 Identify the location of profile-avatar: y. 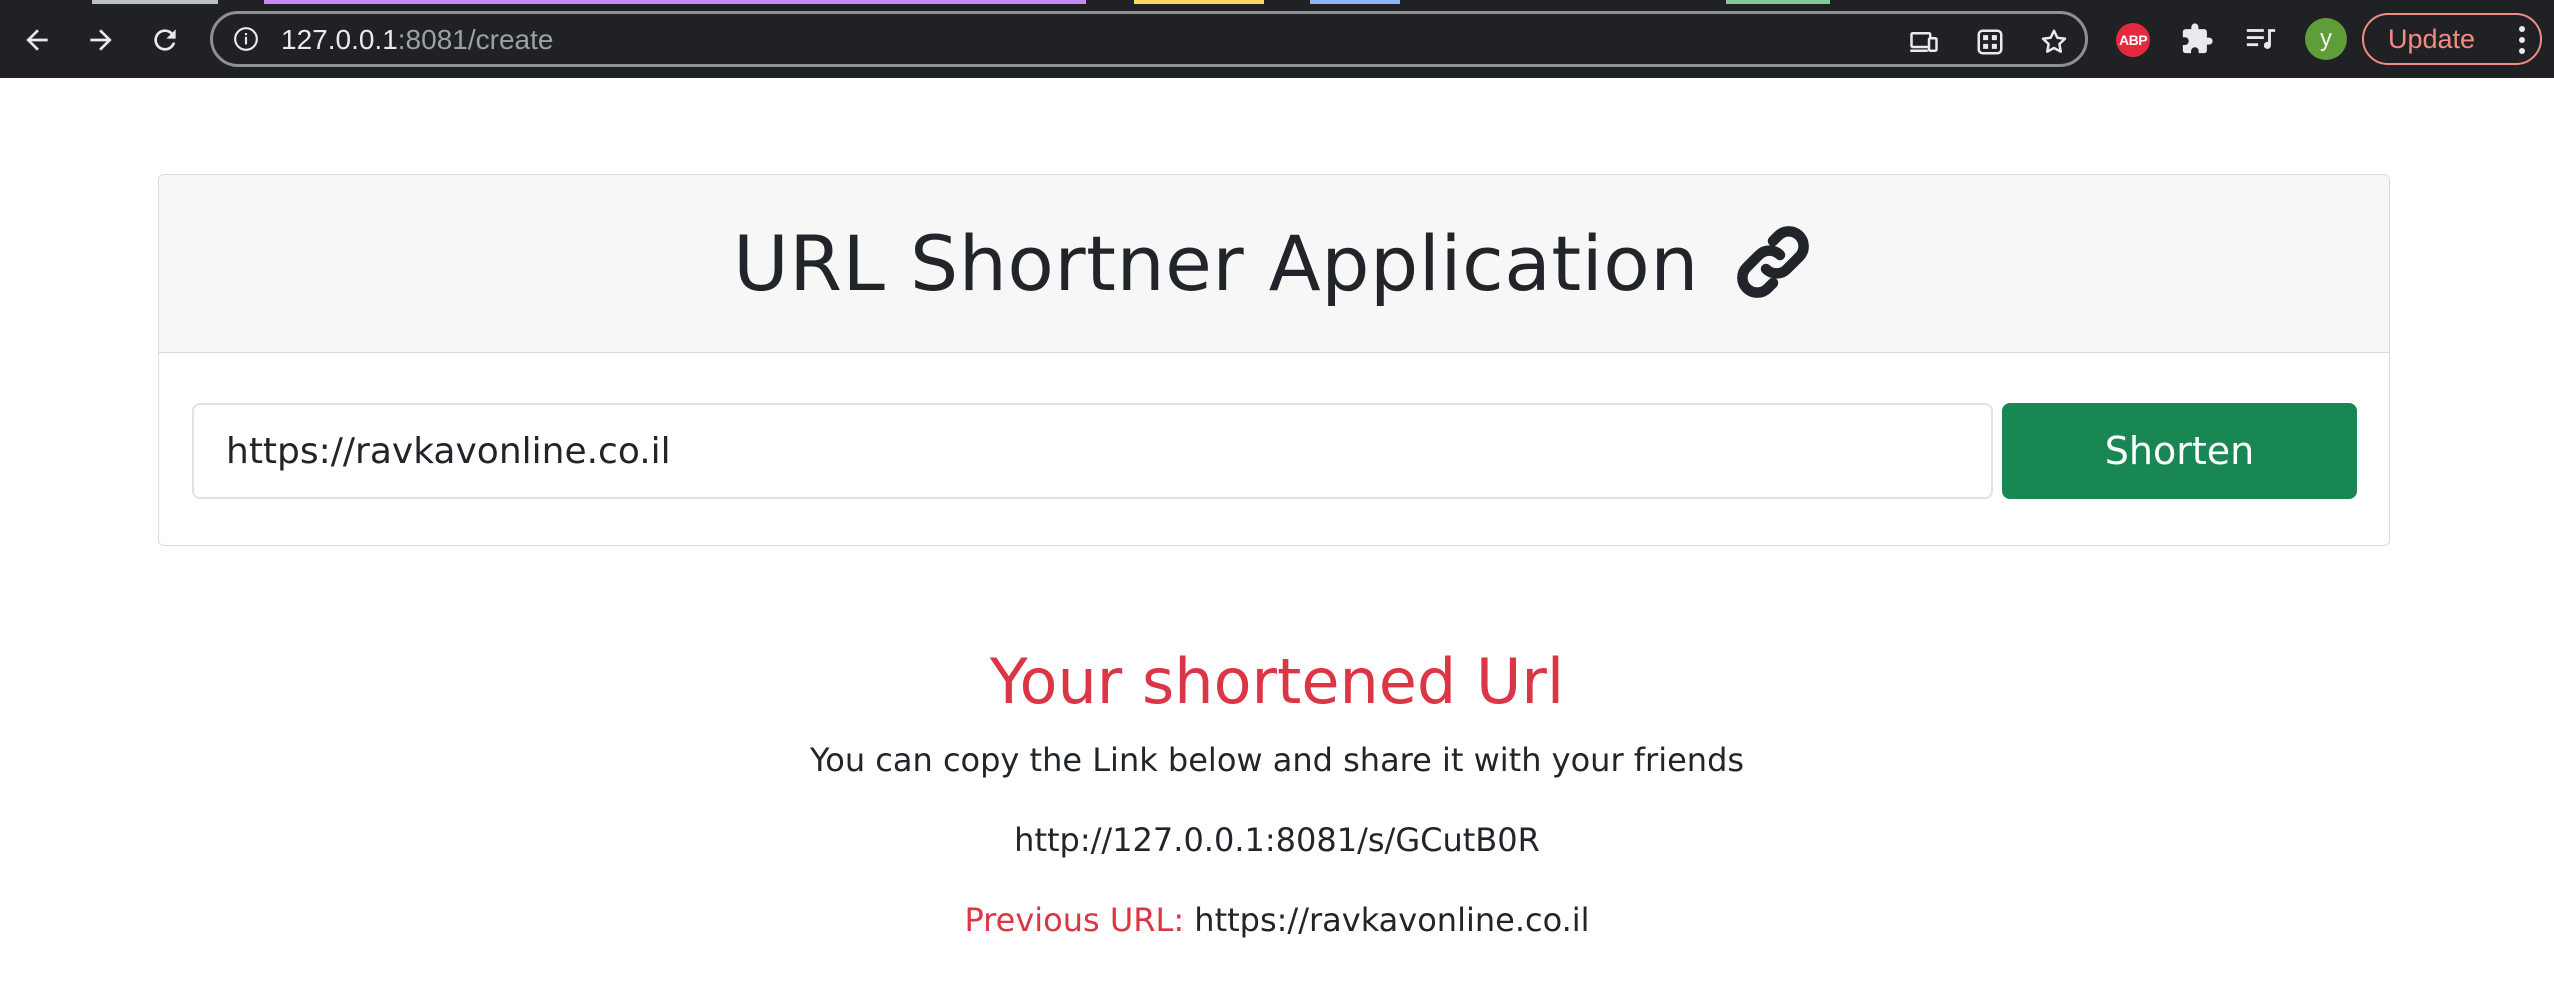
(2326, 39).